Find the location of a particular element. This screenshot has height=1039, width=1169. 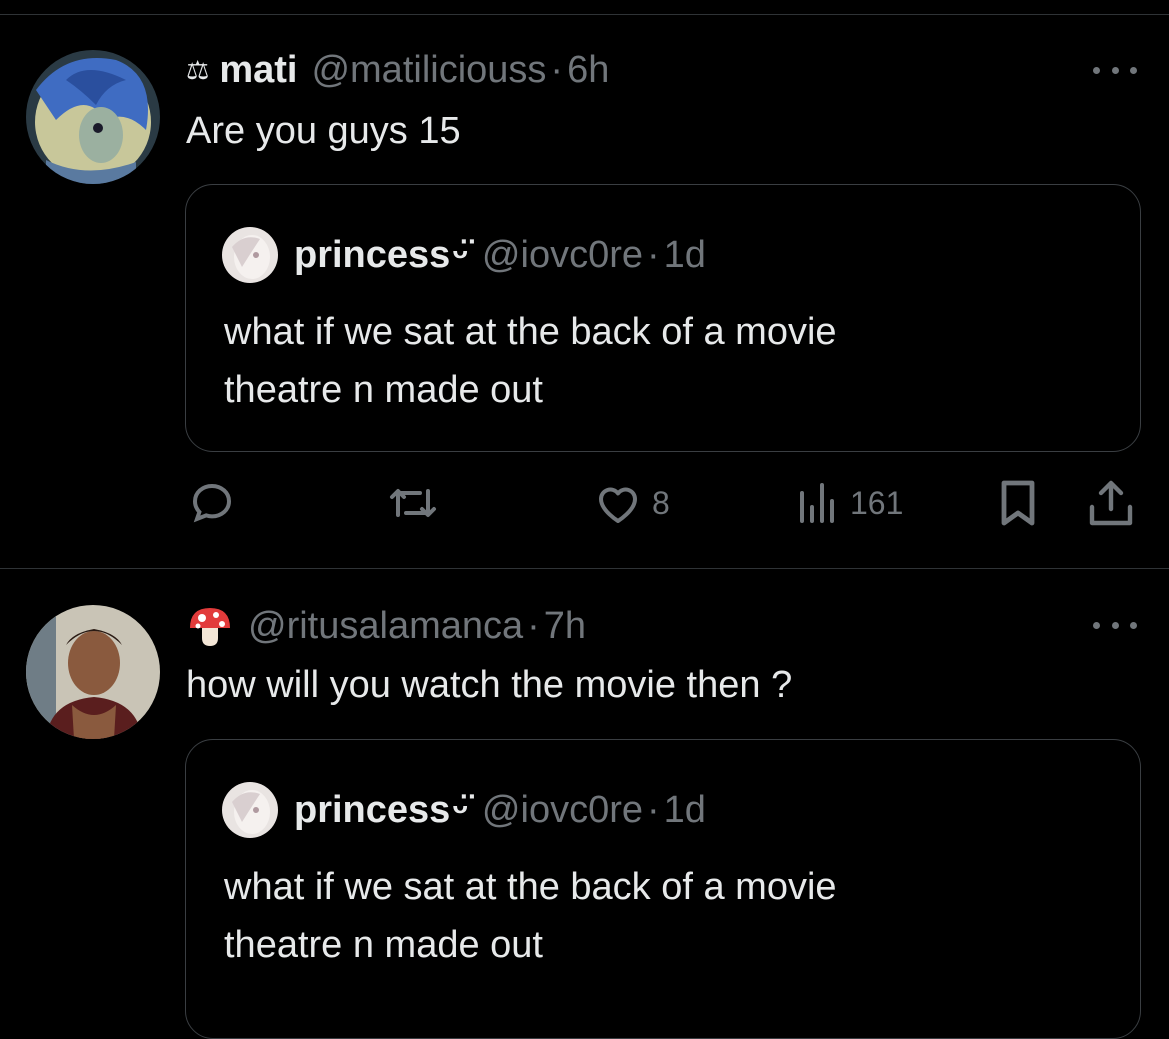

repost-button is located at coordinates (413, 503).